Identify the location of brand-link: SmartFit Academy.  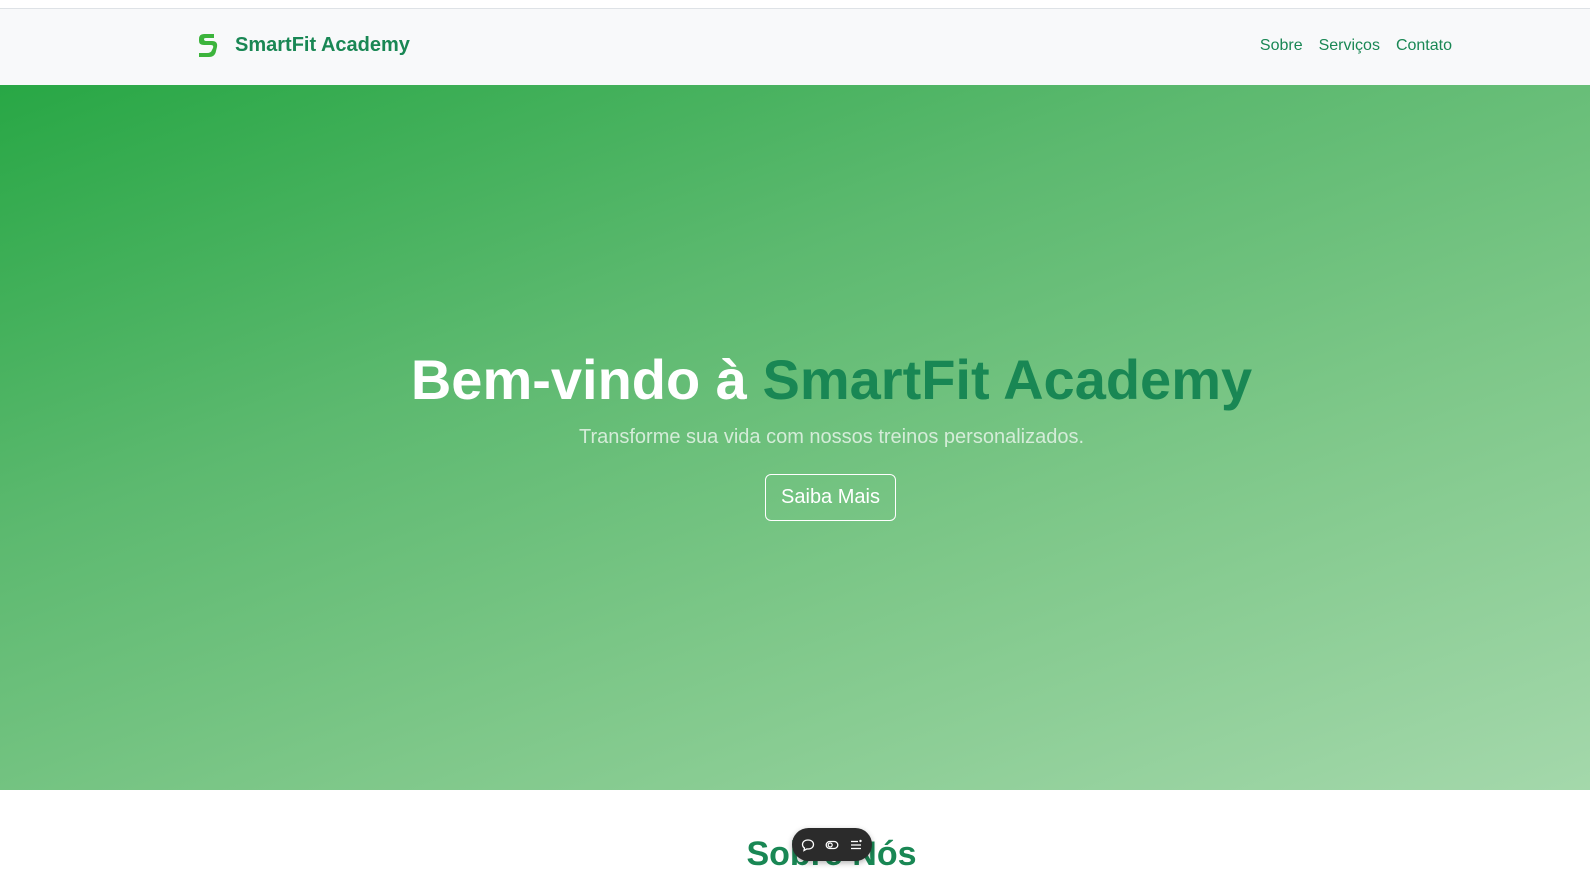
(303, 45).